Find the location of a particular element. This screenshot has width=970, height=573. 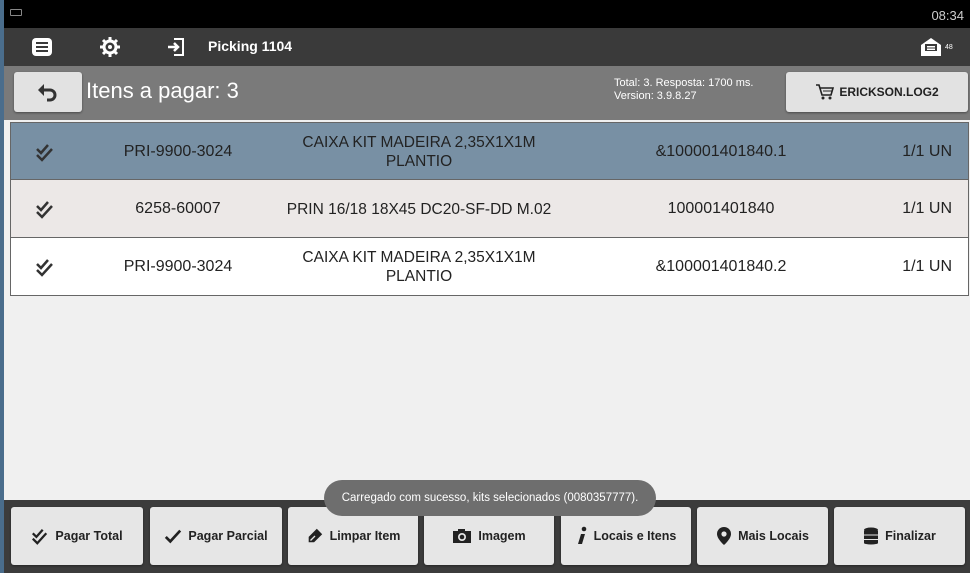

finalizar-button: Finalizar is located at coordinates (899, 536).